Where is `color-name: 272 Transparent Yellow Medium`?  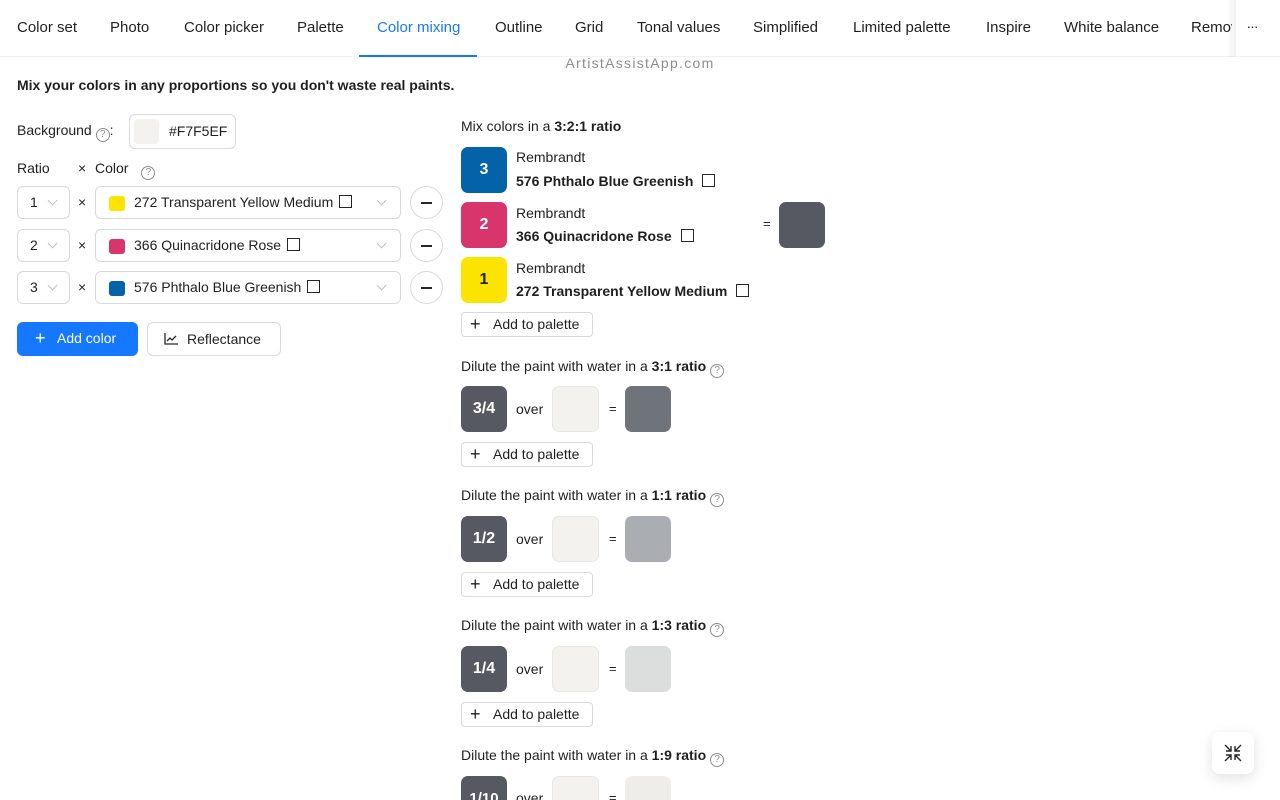 color-name: 272 Transparent Yellow Medium is located at coordinates (234, 202).